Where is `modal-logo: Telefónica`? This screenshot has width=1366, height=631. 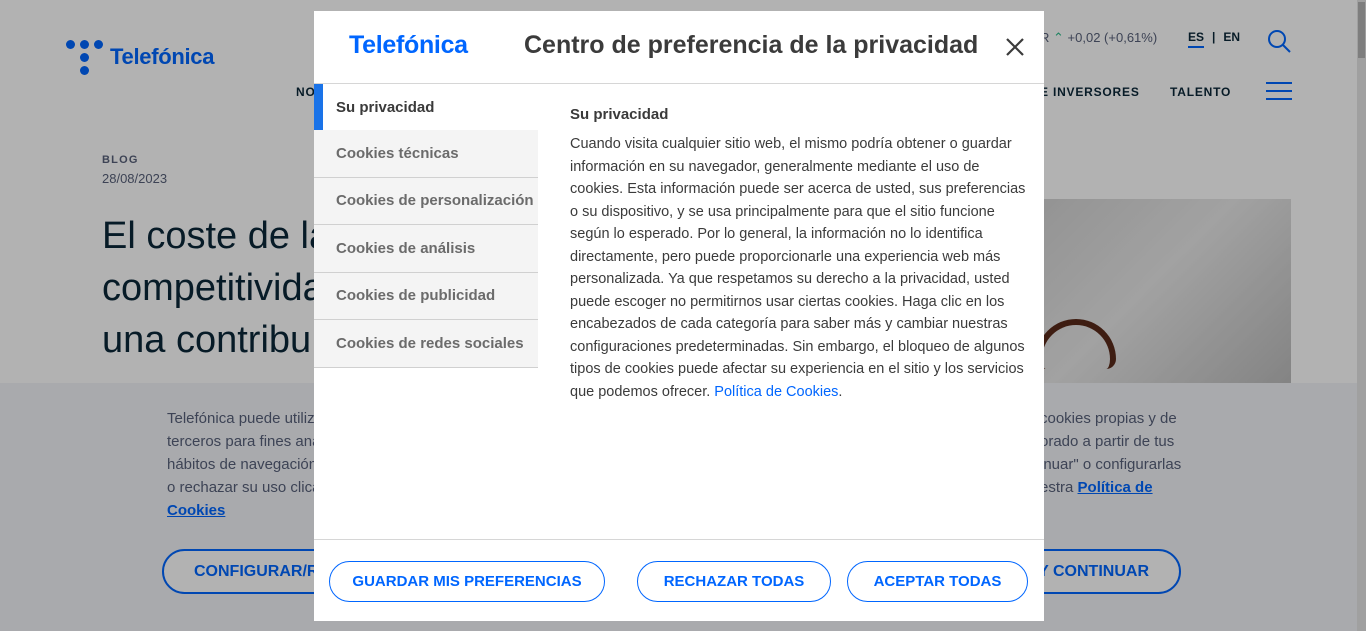
modal-logo: Telefónica is located at coordinates (408, 45).